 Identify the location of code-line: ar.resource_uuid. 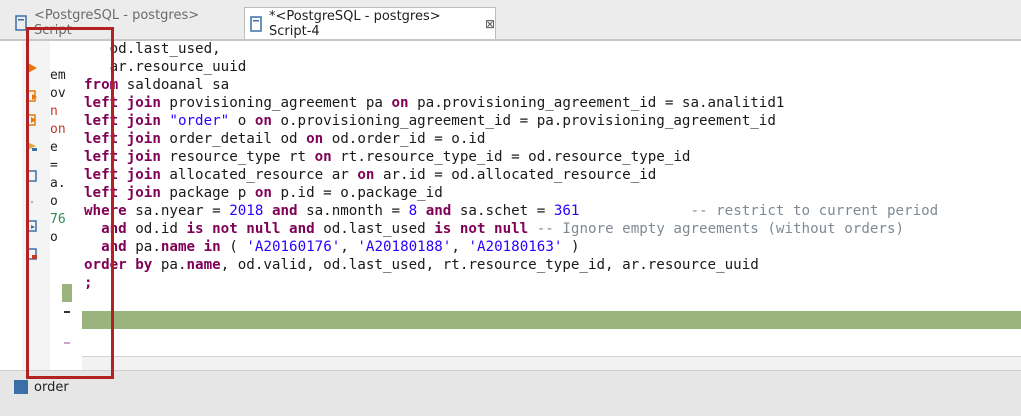
(511, 67).